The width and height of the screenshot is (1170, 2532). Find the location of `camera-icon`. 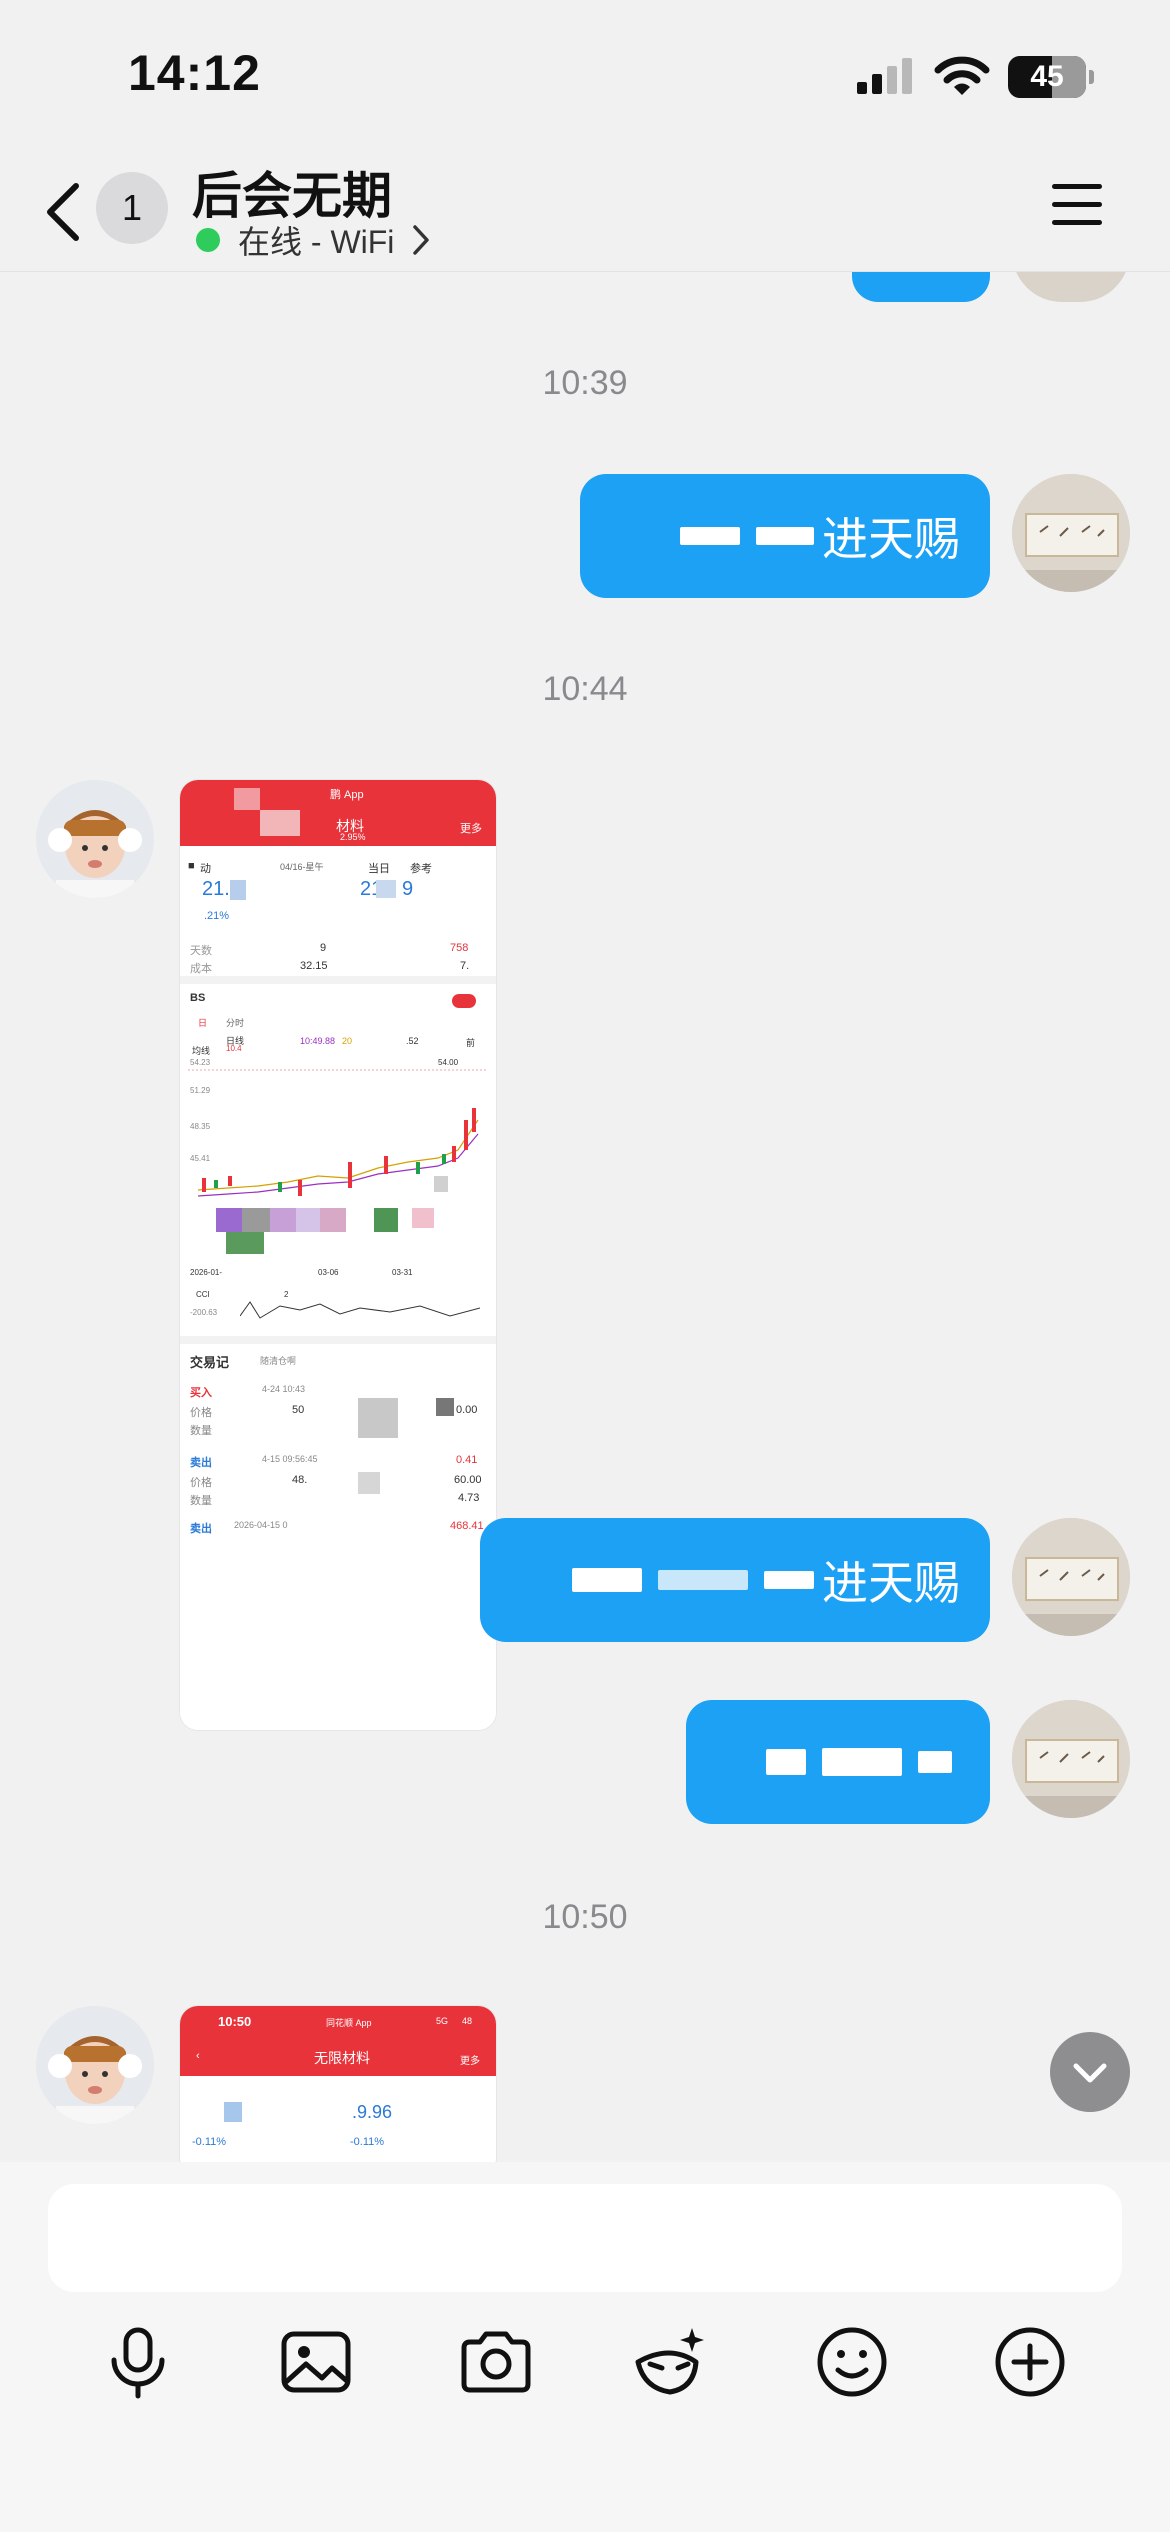

camera-icon is located at coordinates (496, 2362).